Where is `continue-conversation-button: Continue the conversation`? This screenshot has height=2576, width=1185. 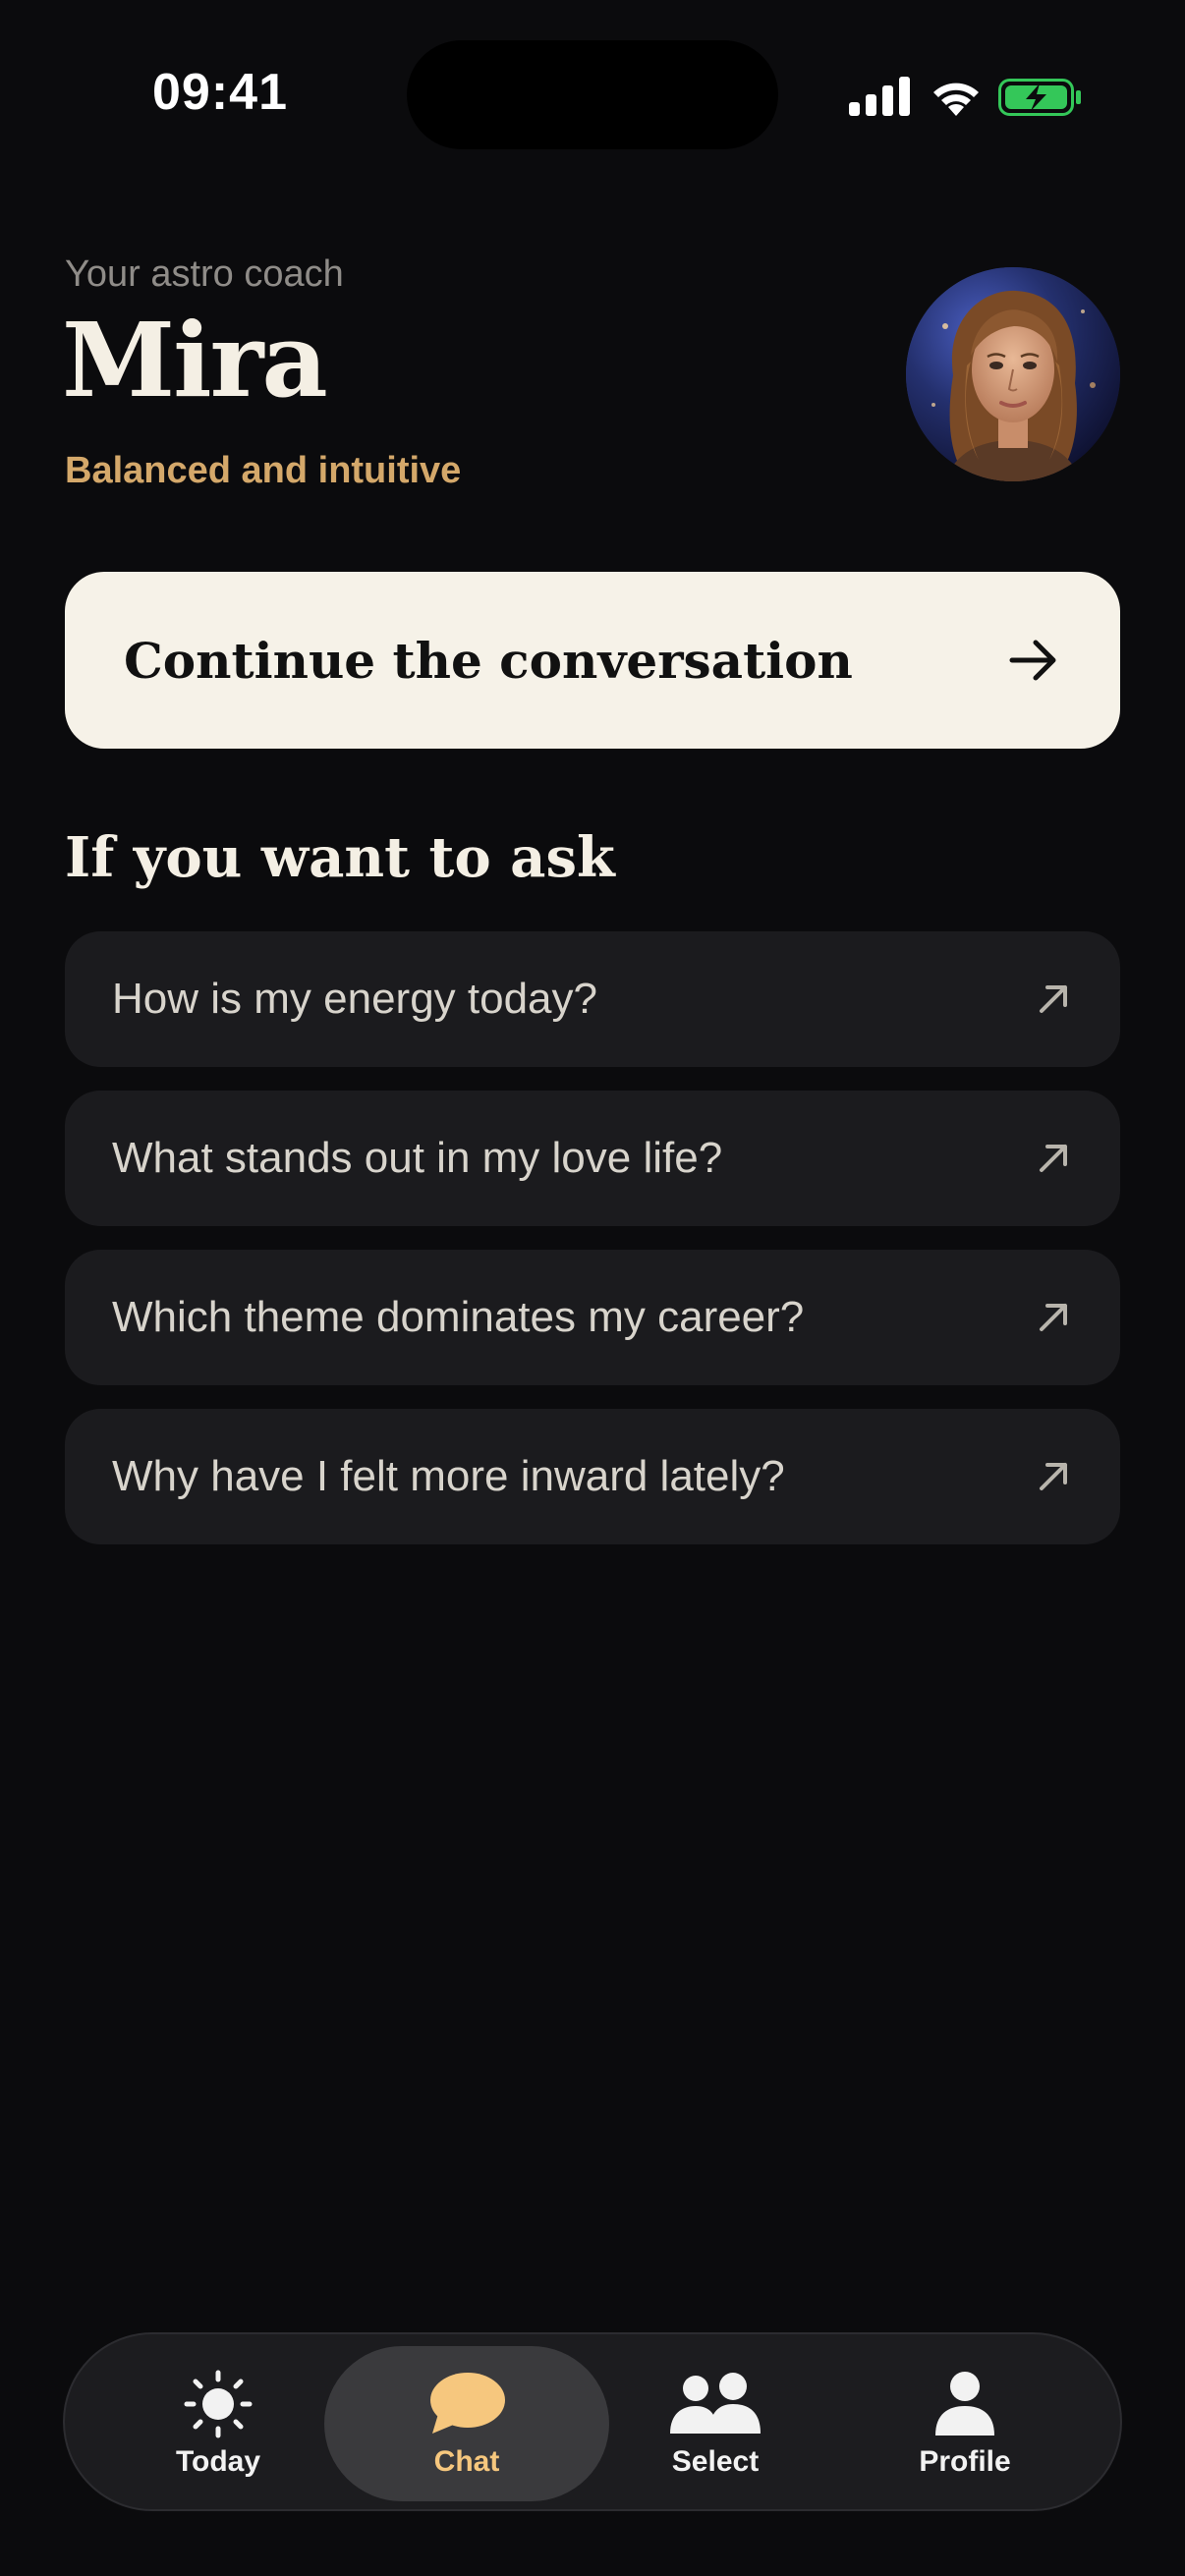 continue-conversation-button: Continue the conversation is located at coordinates (592, 660).